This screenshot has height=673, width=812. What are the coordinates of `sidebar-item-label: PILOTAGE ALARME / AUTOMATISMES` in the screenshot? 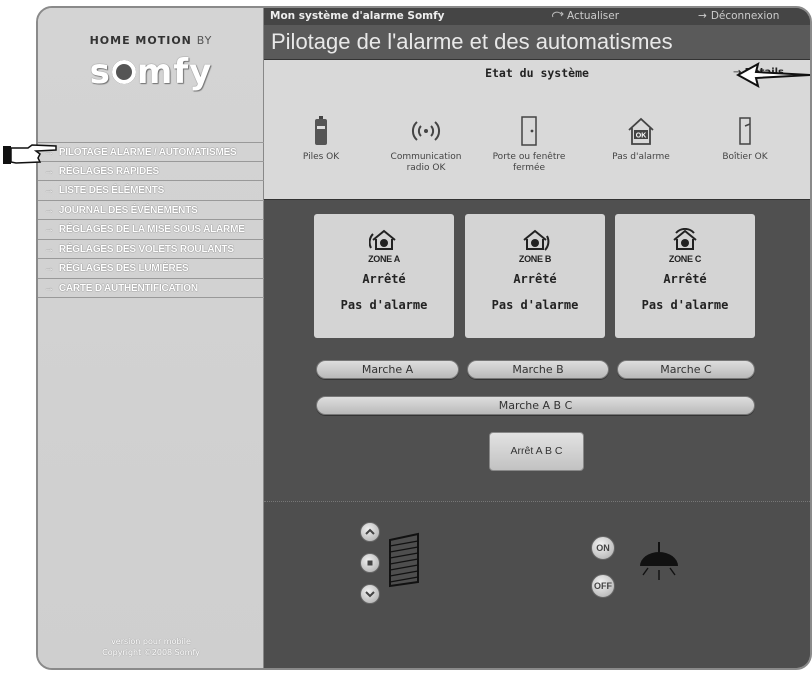 It's located at (147, 152).